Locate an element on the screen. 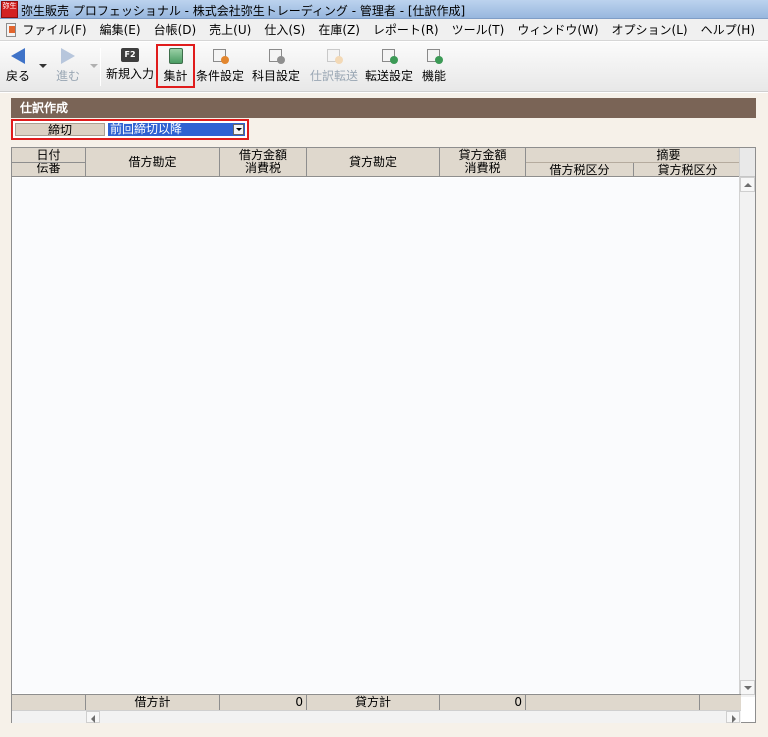 The image size is (768, 737). toolbar: 戻る 進む F2 新規入力 集計 条件設定 科目設定 仕訳転送 転送設定 機能 is located at coordinates (384, 67).